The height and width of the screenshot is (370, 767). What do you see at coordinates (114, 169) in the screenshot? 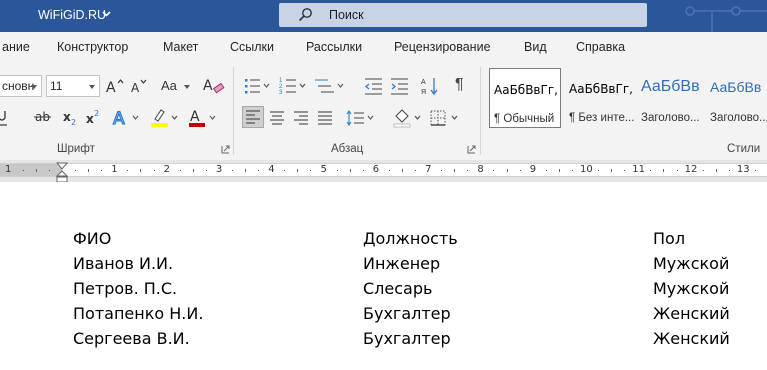
I see `ruler-number: 1` at bounding box center [114, 169].